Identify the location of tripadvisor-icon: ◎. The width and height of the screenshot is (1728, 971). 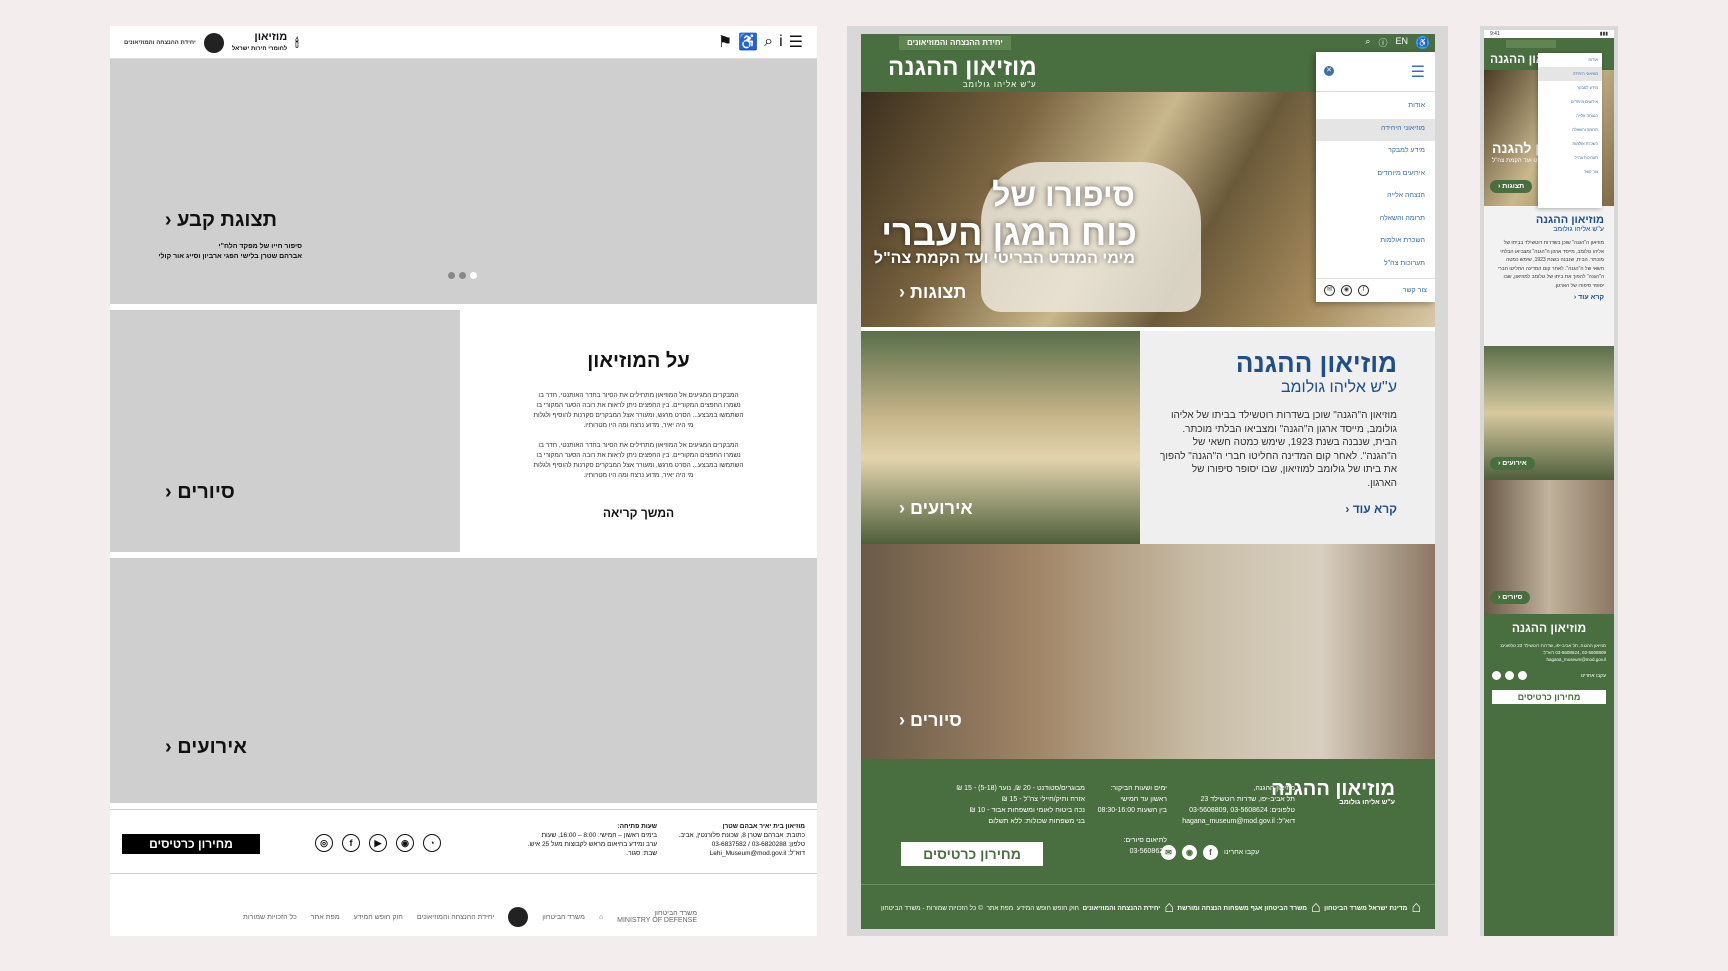
(324, 843).